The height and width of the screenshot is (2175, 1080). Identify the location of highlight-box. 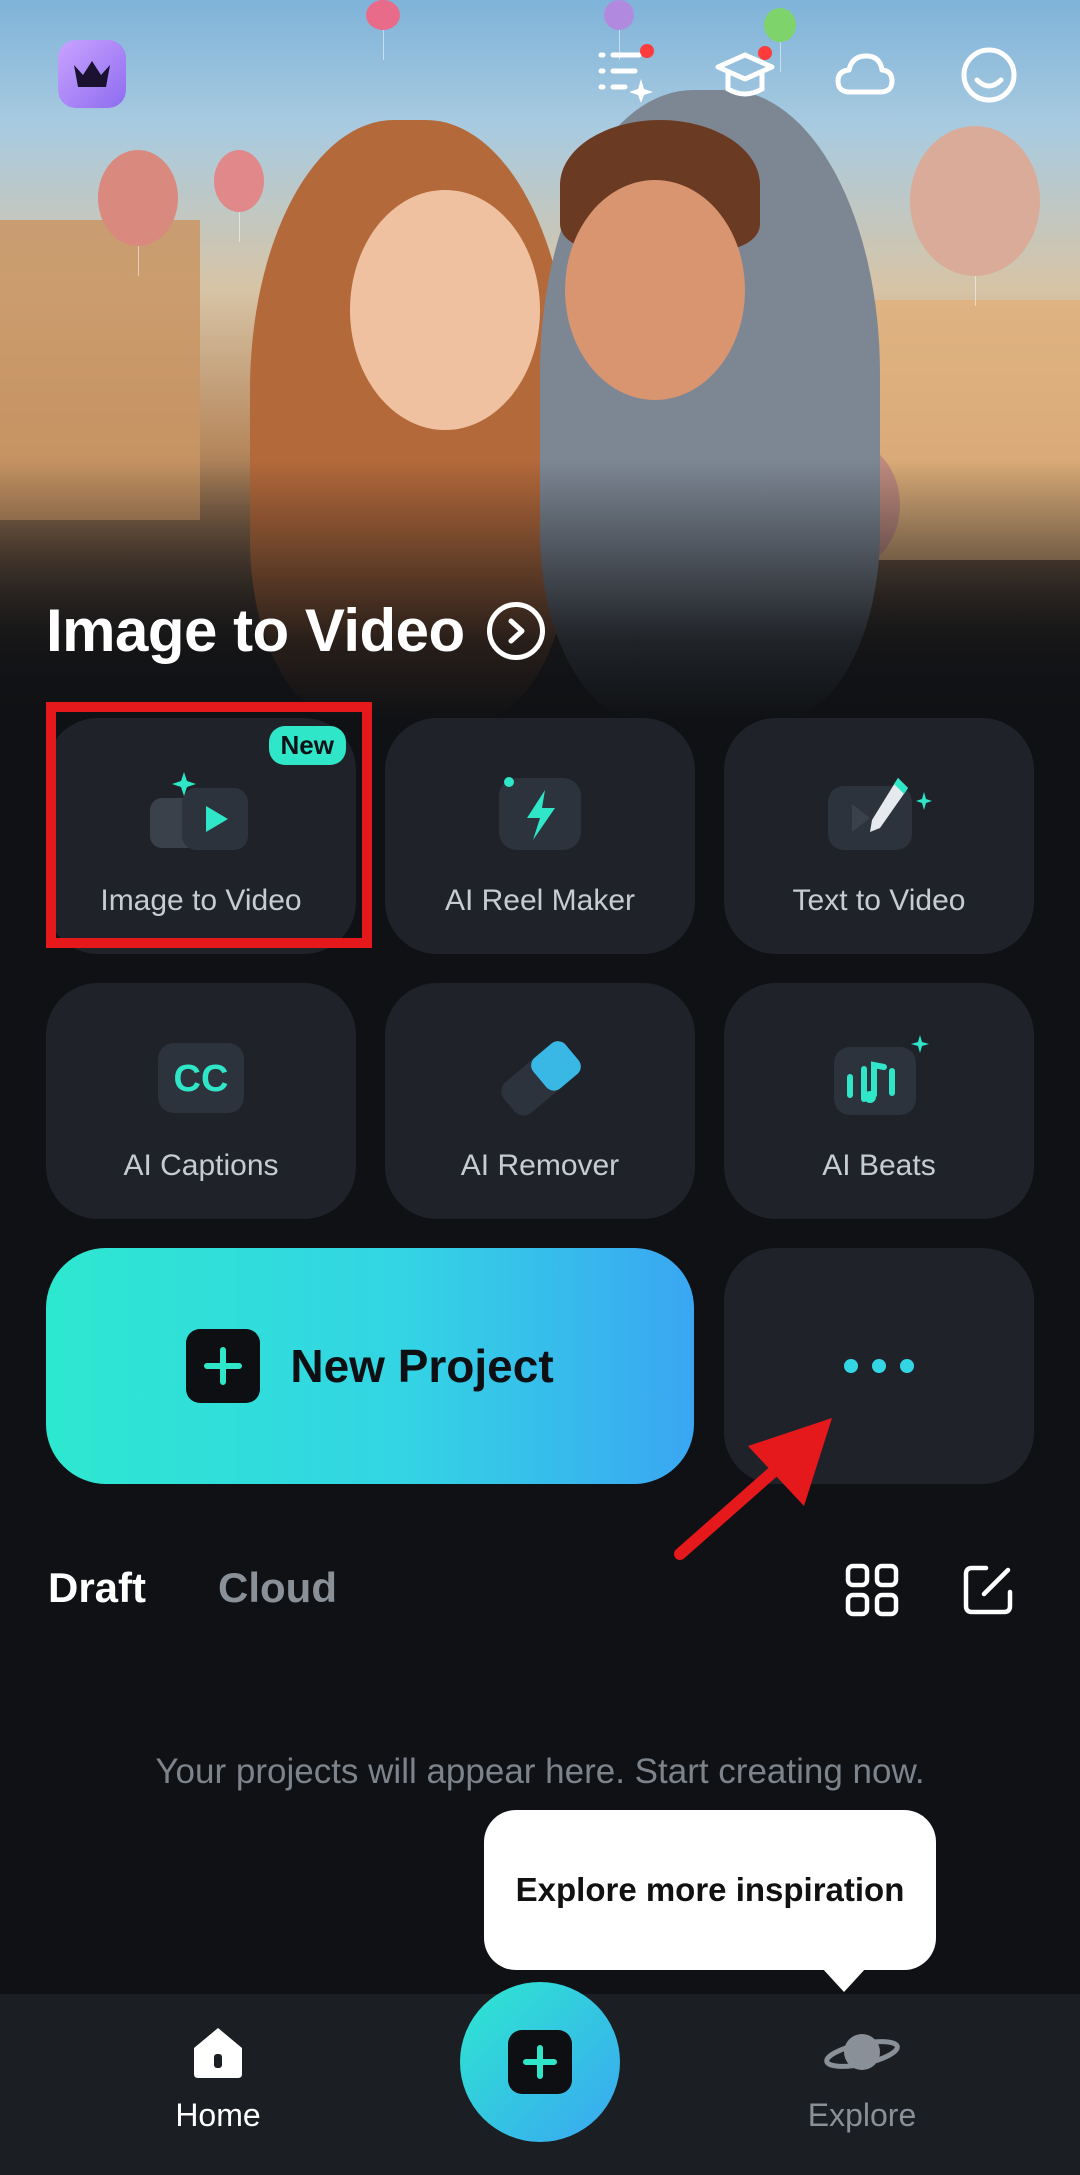
(209, 825).